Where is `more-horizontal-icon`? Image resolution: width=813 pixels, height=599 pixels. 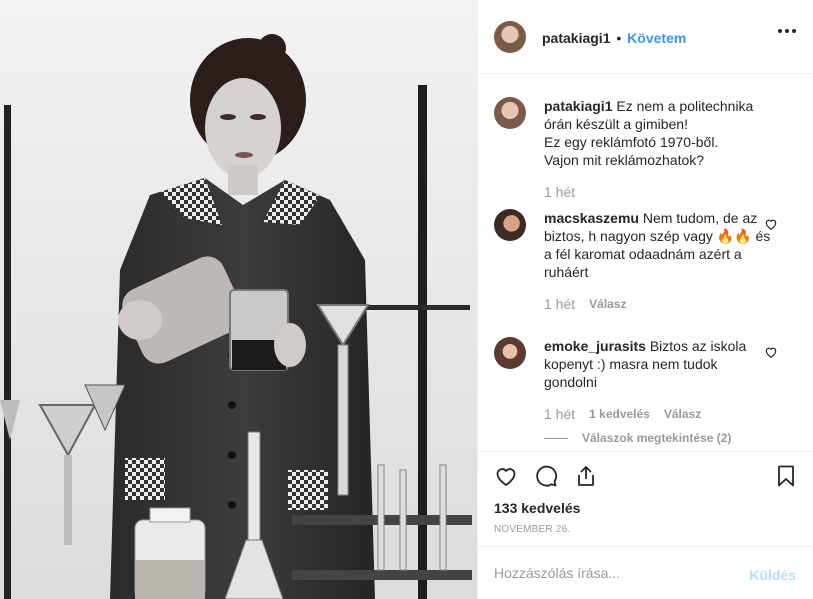 more-horizontal-icon is located at coordinates (787, 31).